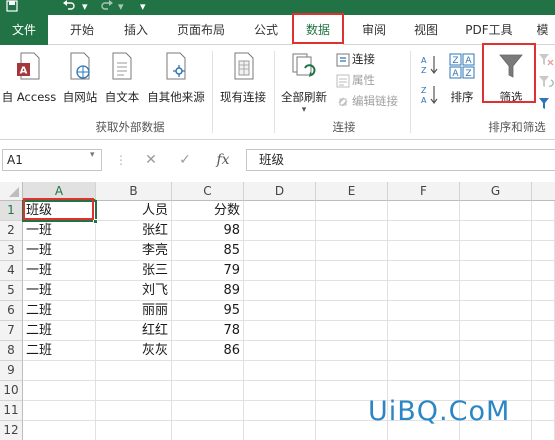 The width and height of the screenshot is (555, 440). What do you see at coordinates (151, 160) in the screenshot?
I see `cancel-icon: ✕` at bounding box center [151, 160].